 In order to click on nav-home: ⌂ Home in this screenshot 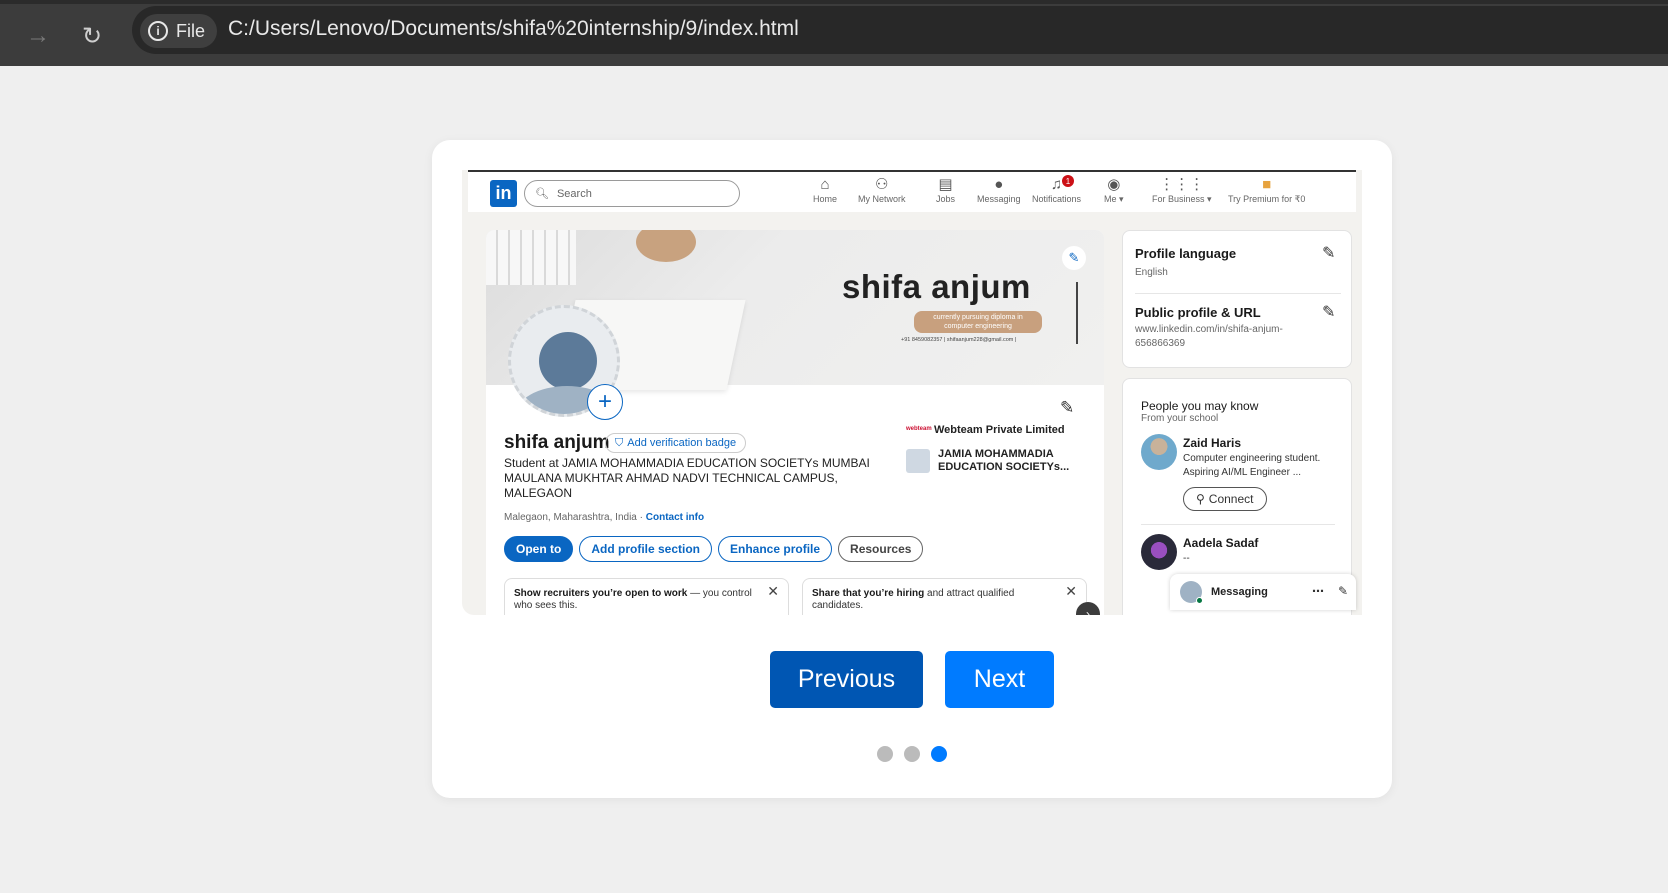, I will do `click(825, 190)`.